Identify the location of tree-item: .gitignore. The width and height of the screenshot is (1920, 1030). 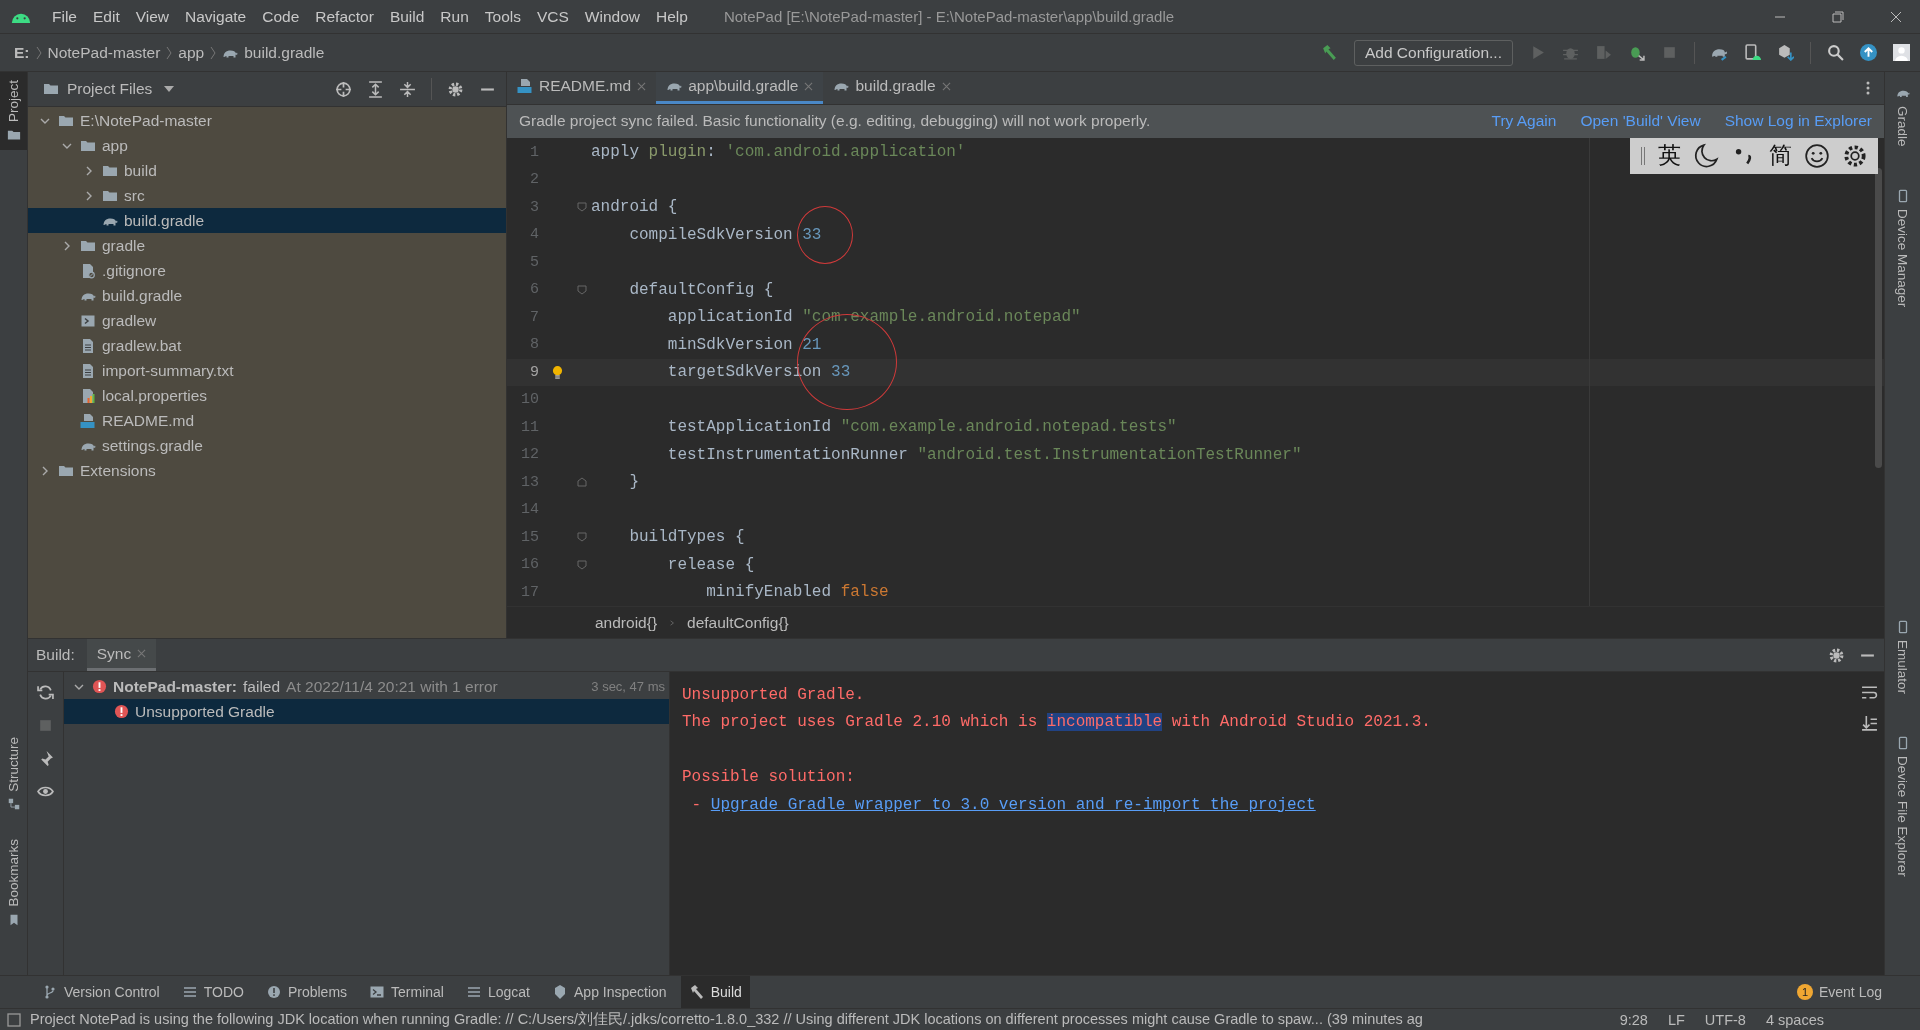
(267, 270).